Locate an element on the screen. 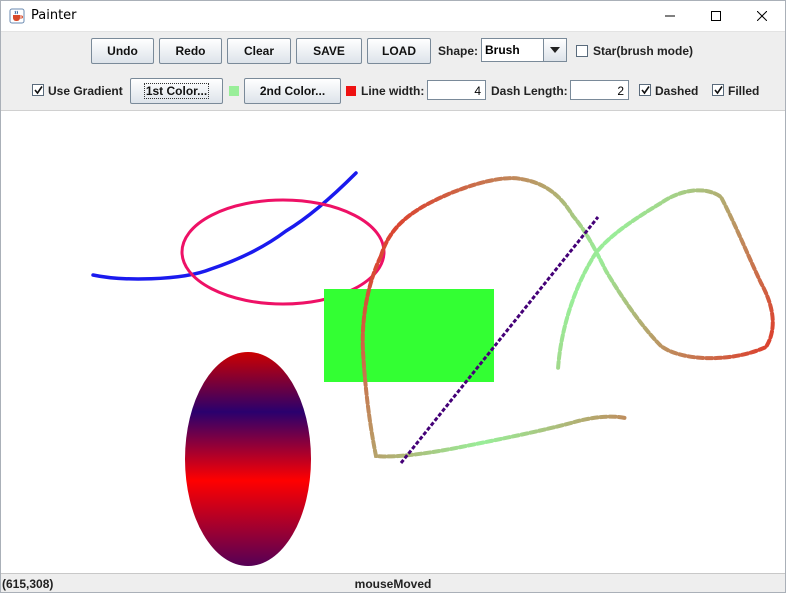 This screenshot has width=786, height=593. minimize-icon is located at coordinates (670, 16).